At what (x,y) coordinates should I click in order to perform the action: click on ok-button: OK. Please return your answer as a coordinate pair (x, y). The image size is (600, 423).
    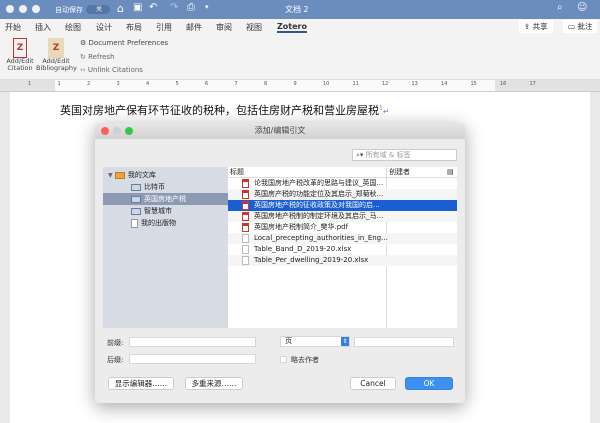
    Looking at the image, I should click on (429, 383).